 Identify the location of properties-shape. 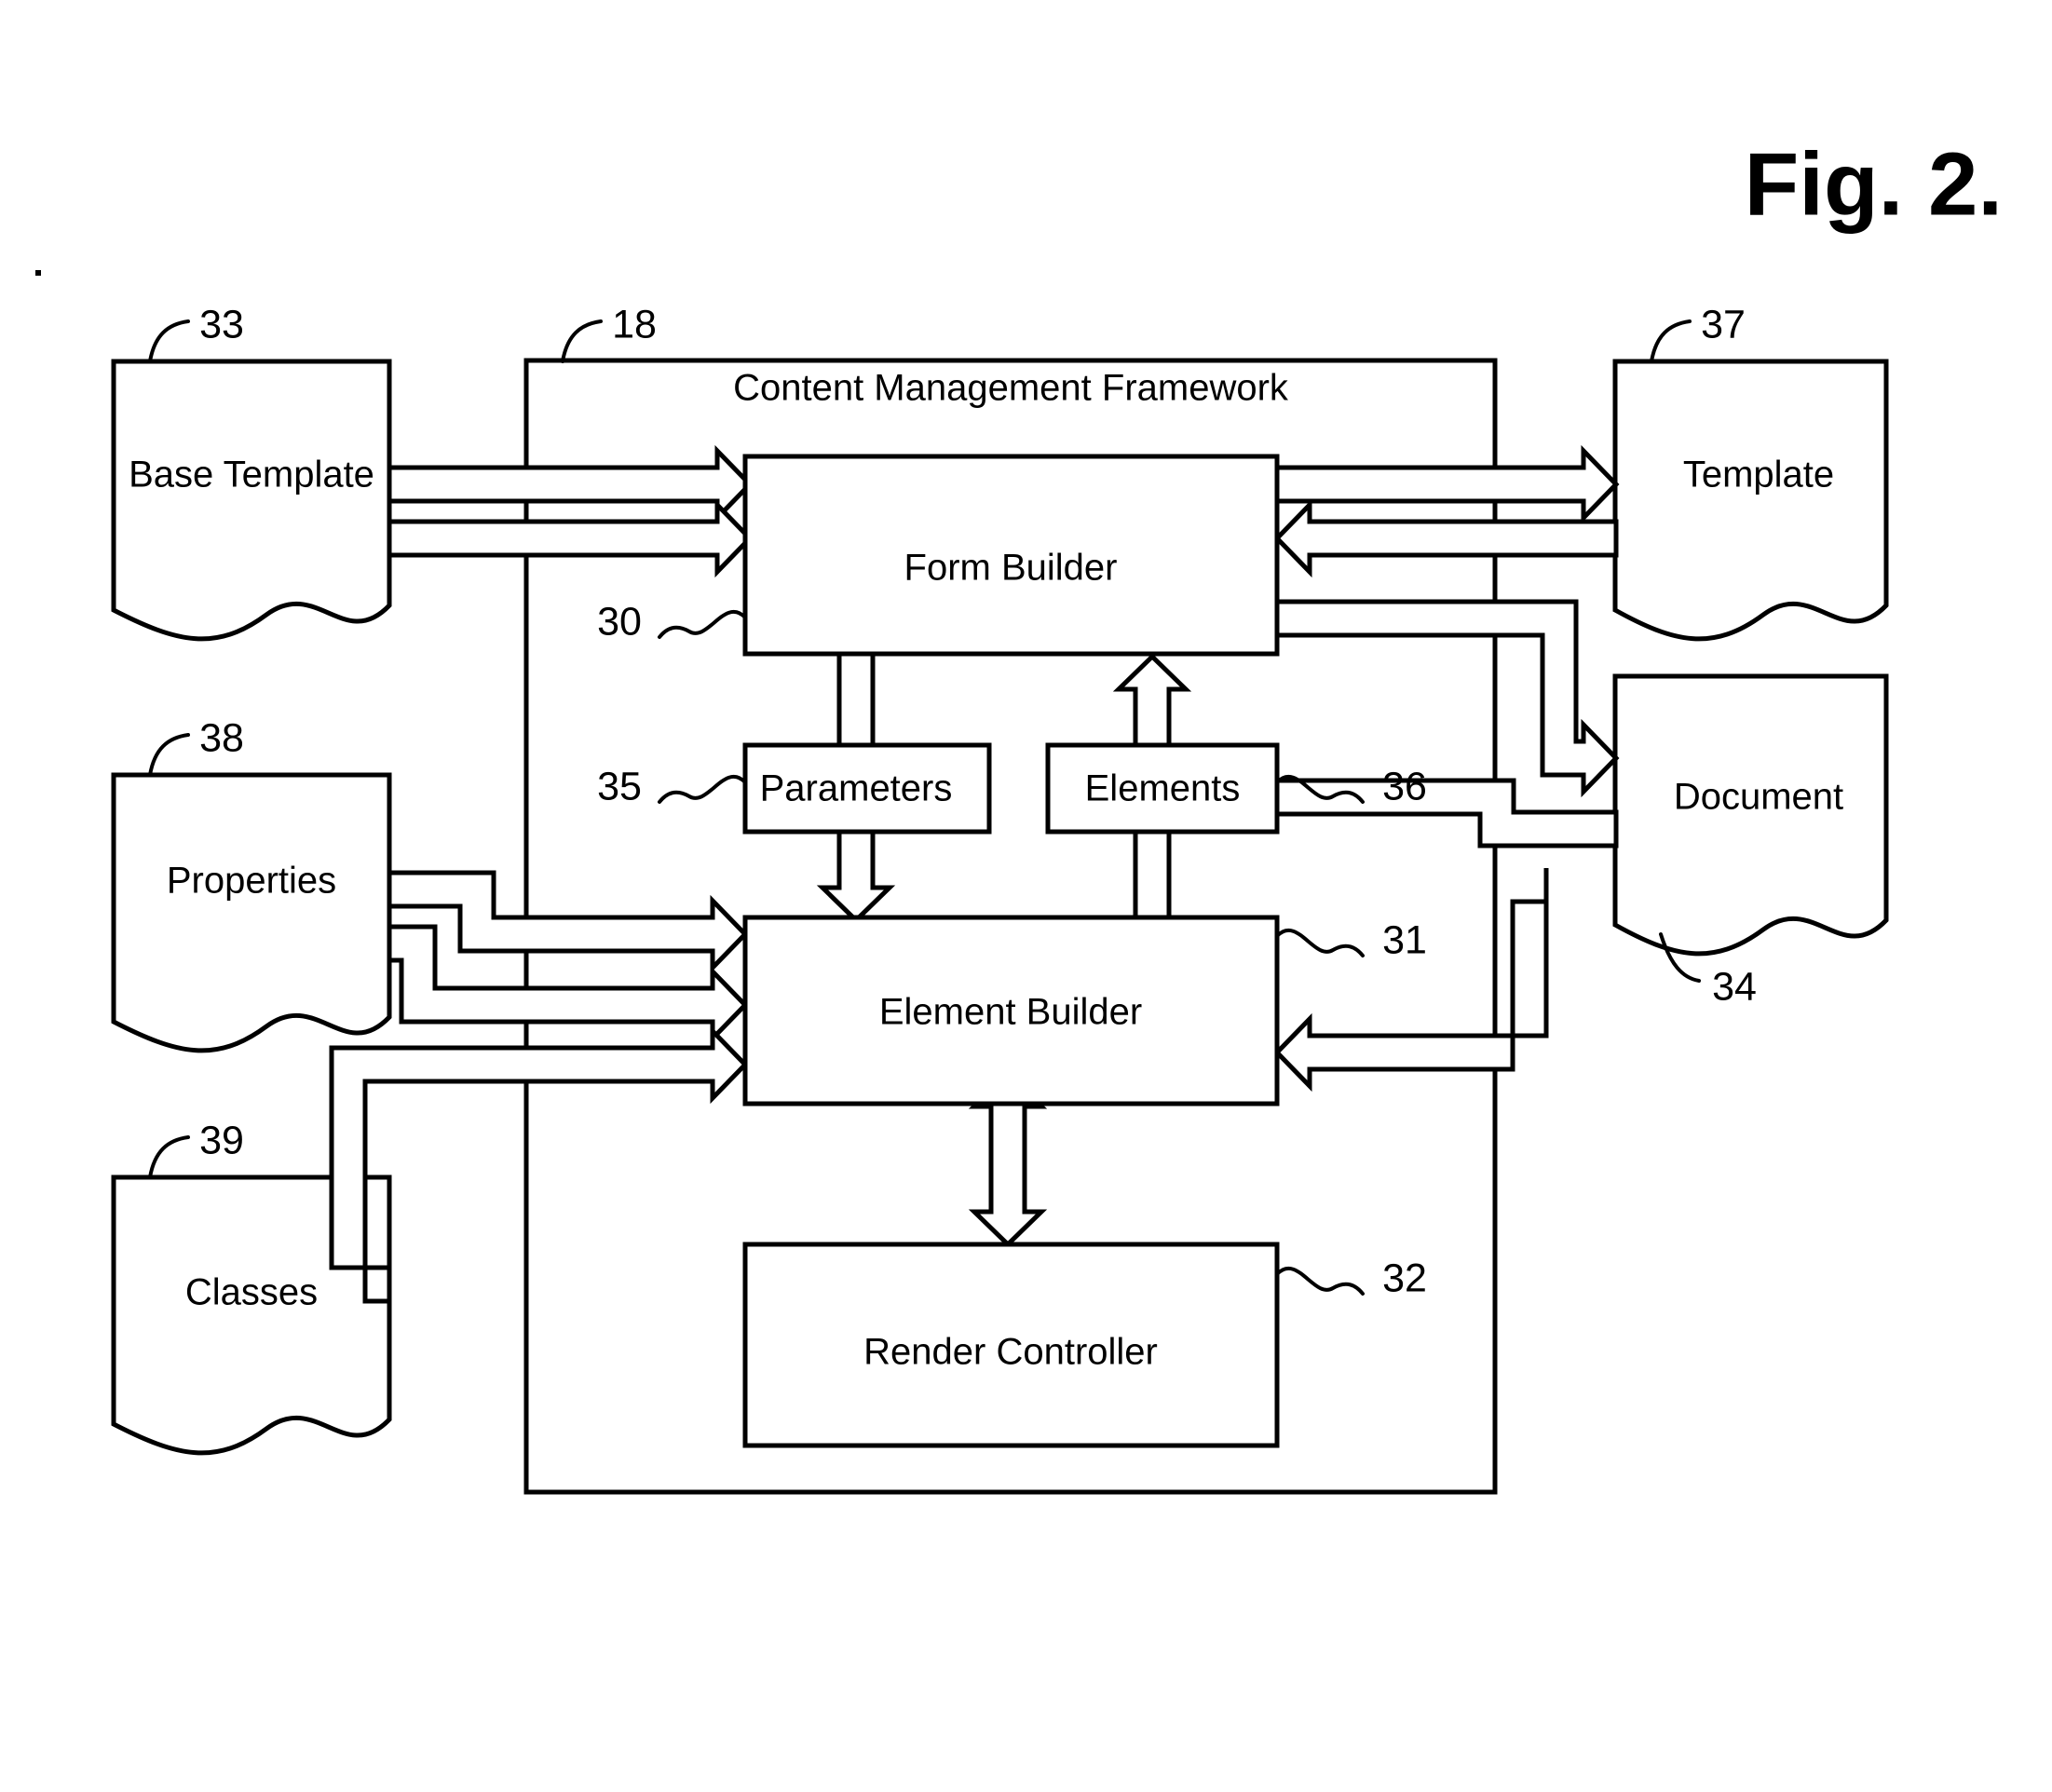
(252, 912).